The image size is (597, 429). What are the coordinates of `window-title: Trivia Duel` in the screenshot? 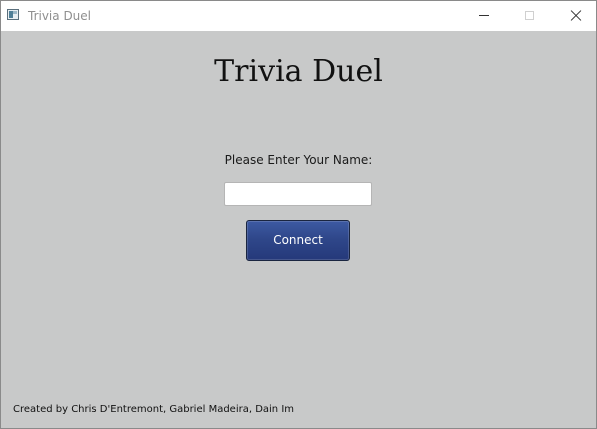 It's located at (59, 16).